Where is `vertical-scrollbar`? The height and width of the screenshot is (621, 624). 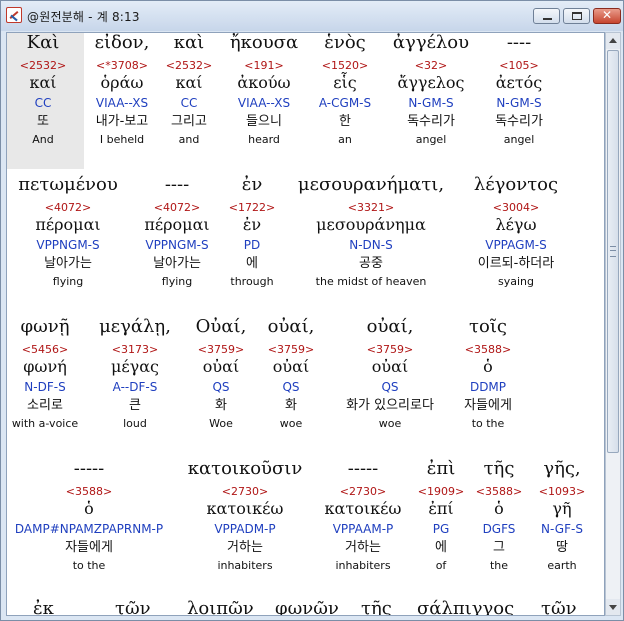 vertical-scrollbar is located at coordinates (613, 324).